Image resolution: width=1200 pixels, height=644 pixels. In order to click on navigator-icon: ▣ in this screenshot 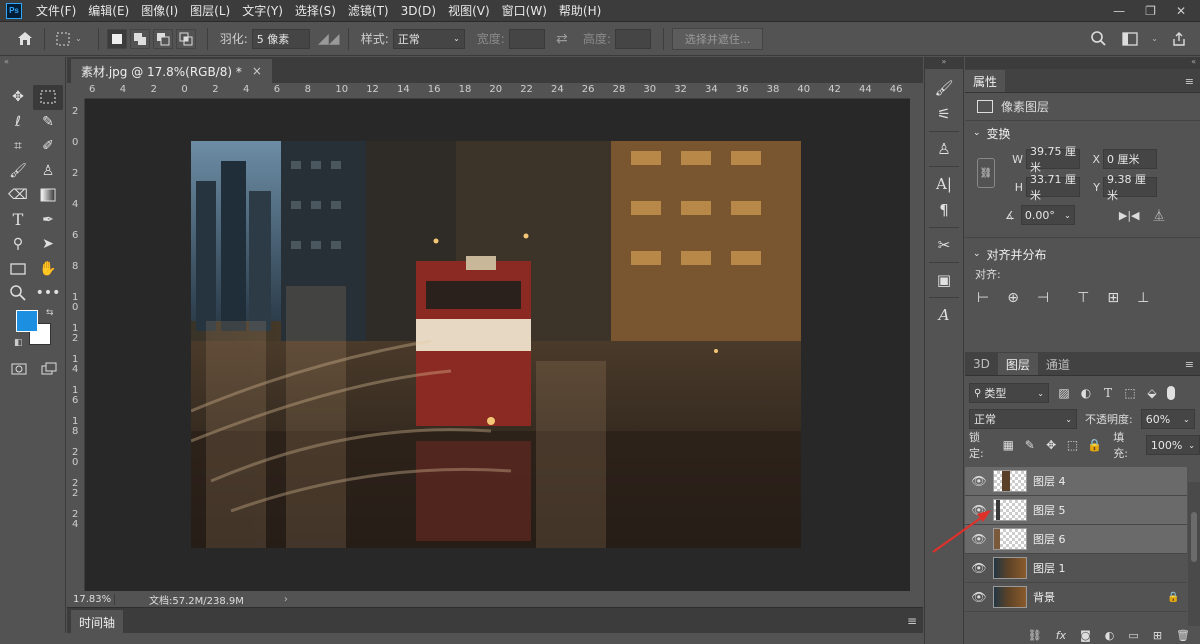, I will do `click(944, 280)`.